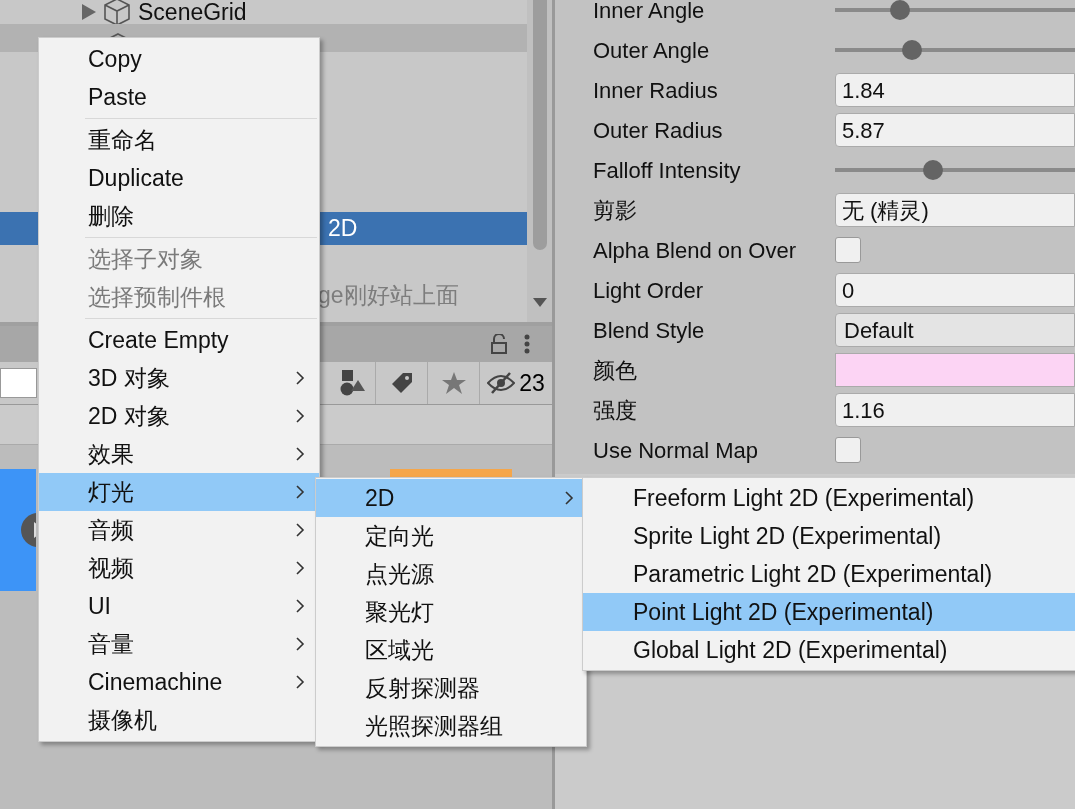 The height and width of the screenshot is (809, 1075). What do you see at coordinates (652, 50) in the screenshot?
I see `property-label: Outer Angle` at bounding box center [652, 50].